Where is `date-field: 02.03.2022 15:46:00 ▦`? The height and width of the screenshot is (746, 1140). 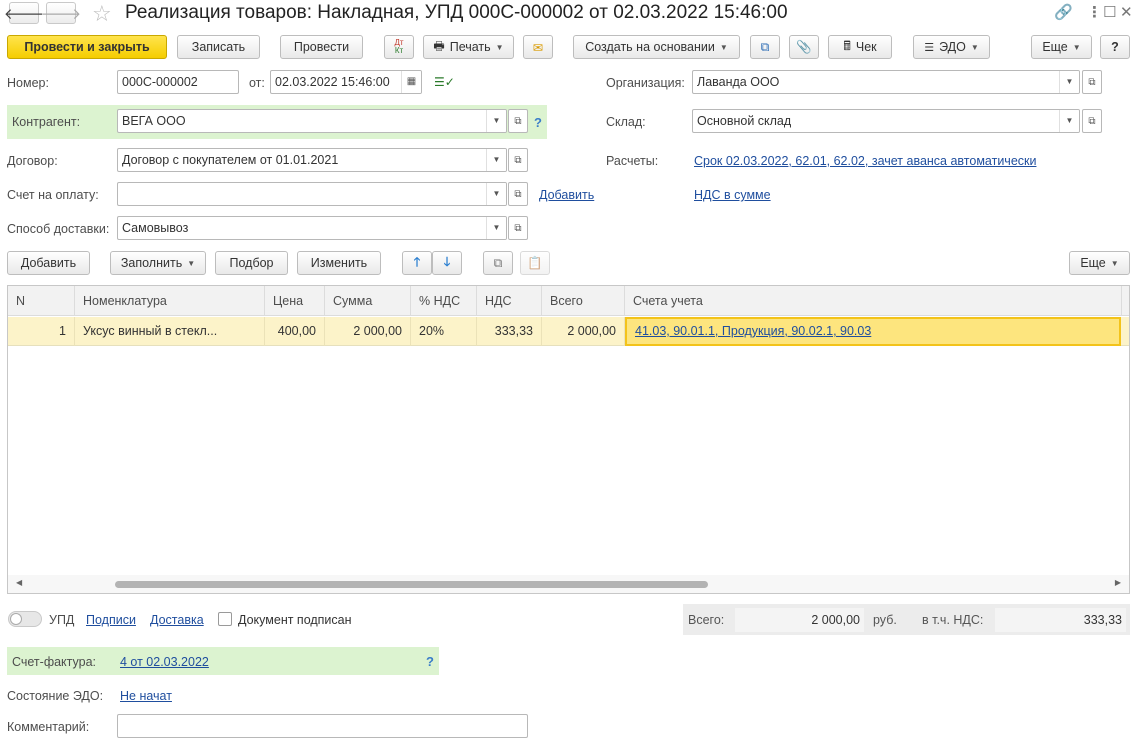
date-field: 02.03.2022 15:46:00 ▦ is located at coordinates (346, 82).